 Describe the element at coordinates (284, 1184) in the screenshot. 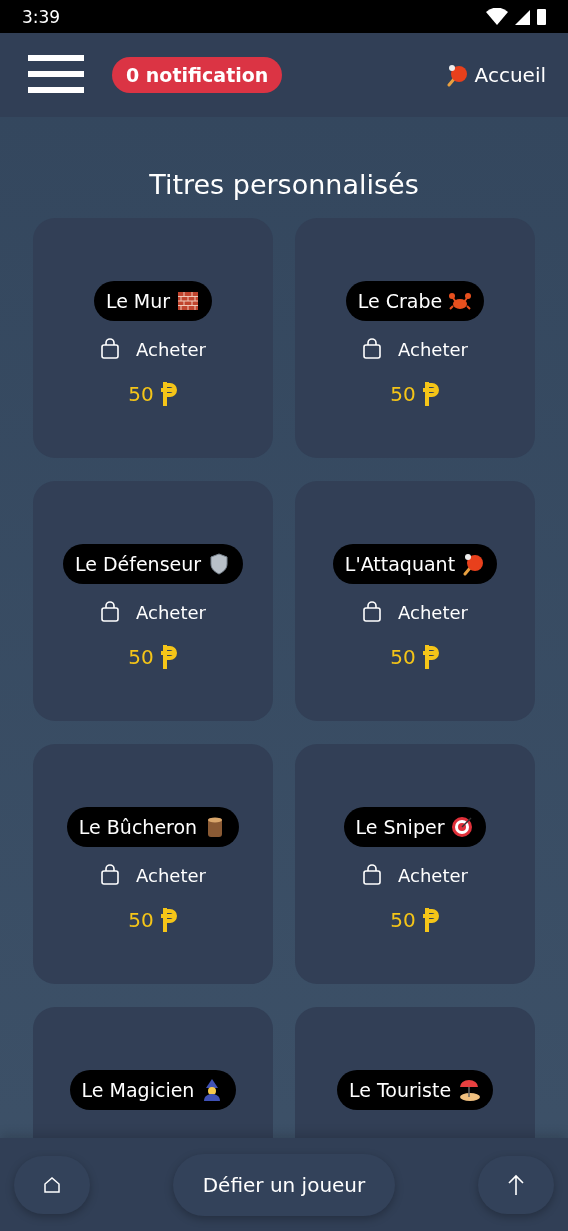

I see `challenge-button: Défier un joueur` at that location.